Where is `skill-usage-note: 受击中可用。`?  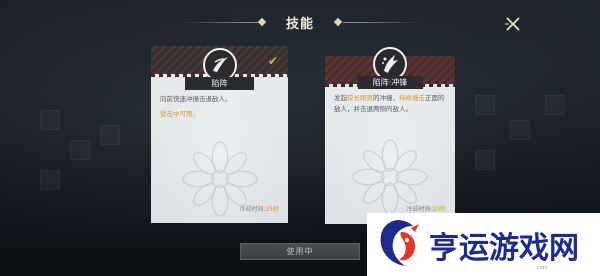
skill-usage-note: 受击中可用。 is located at coordinates (179, 114).